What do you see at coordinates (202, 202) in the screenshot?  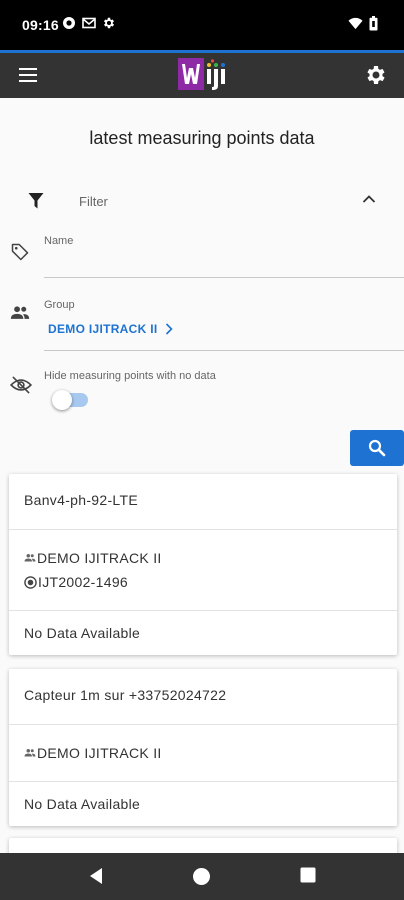 I see `filter-toggle: Filter` at bounding box center [202, 202].